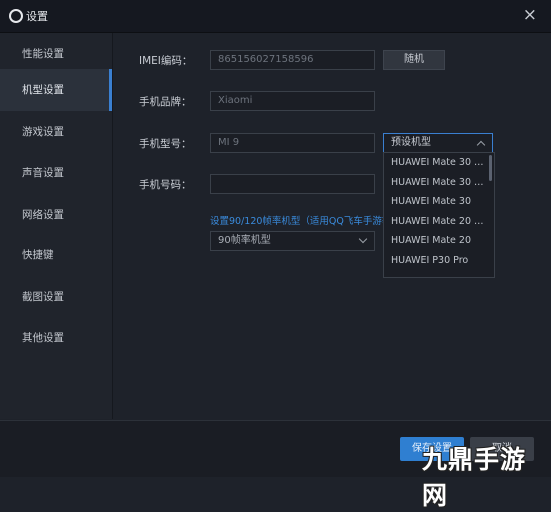 The width and height of the screenshot is (551, 512). I want to click on random-imei-button: 随机, so click(414, 60).